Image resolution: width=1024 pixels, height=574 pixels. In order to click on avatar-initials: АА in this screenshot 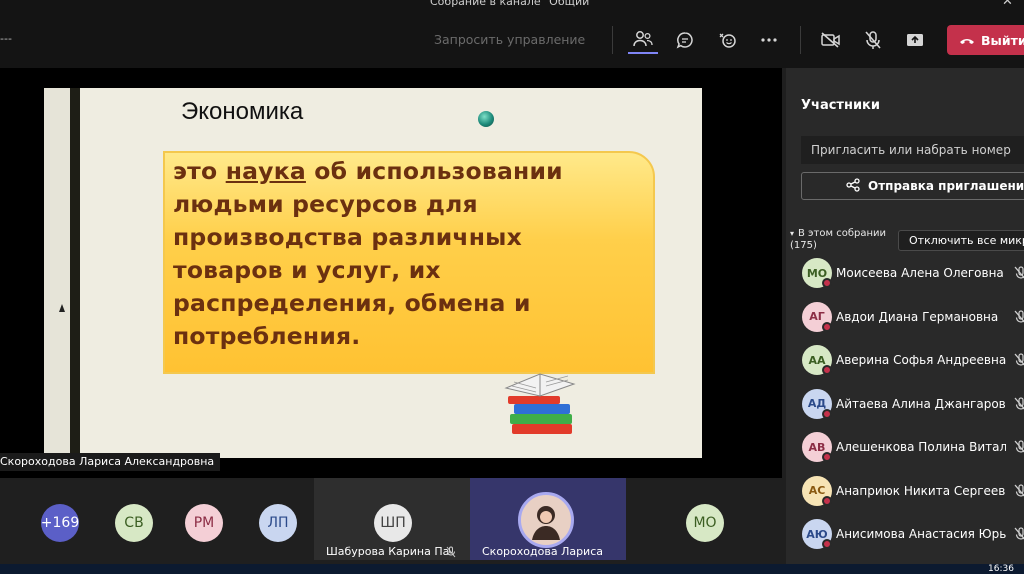, I will do `click(817, 360)`.